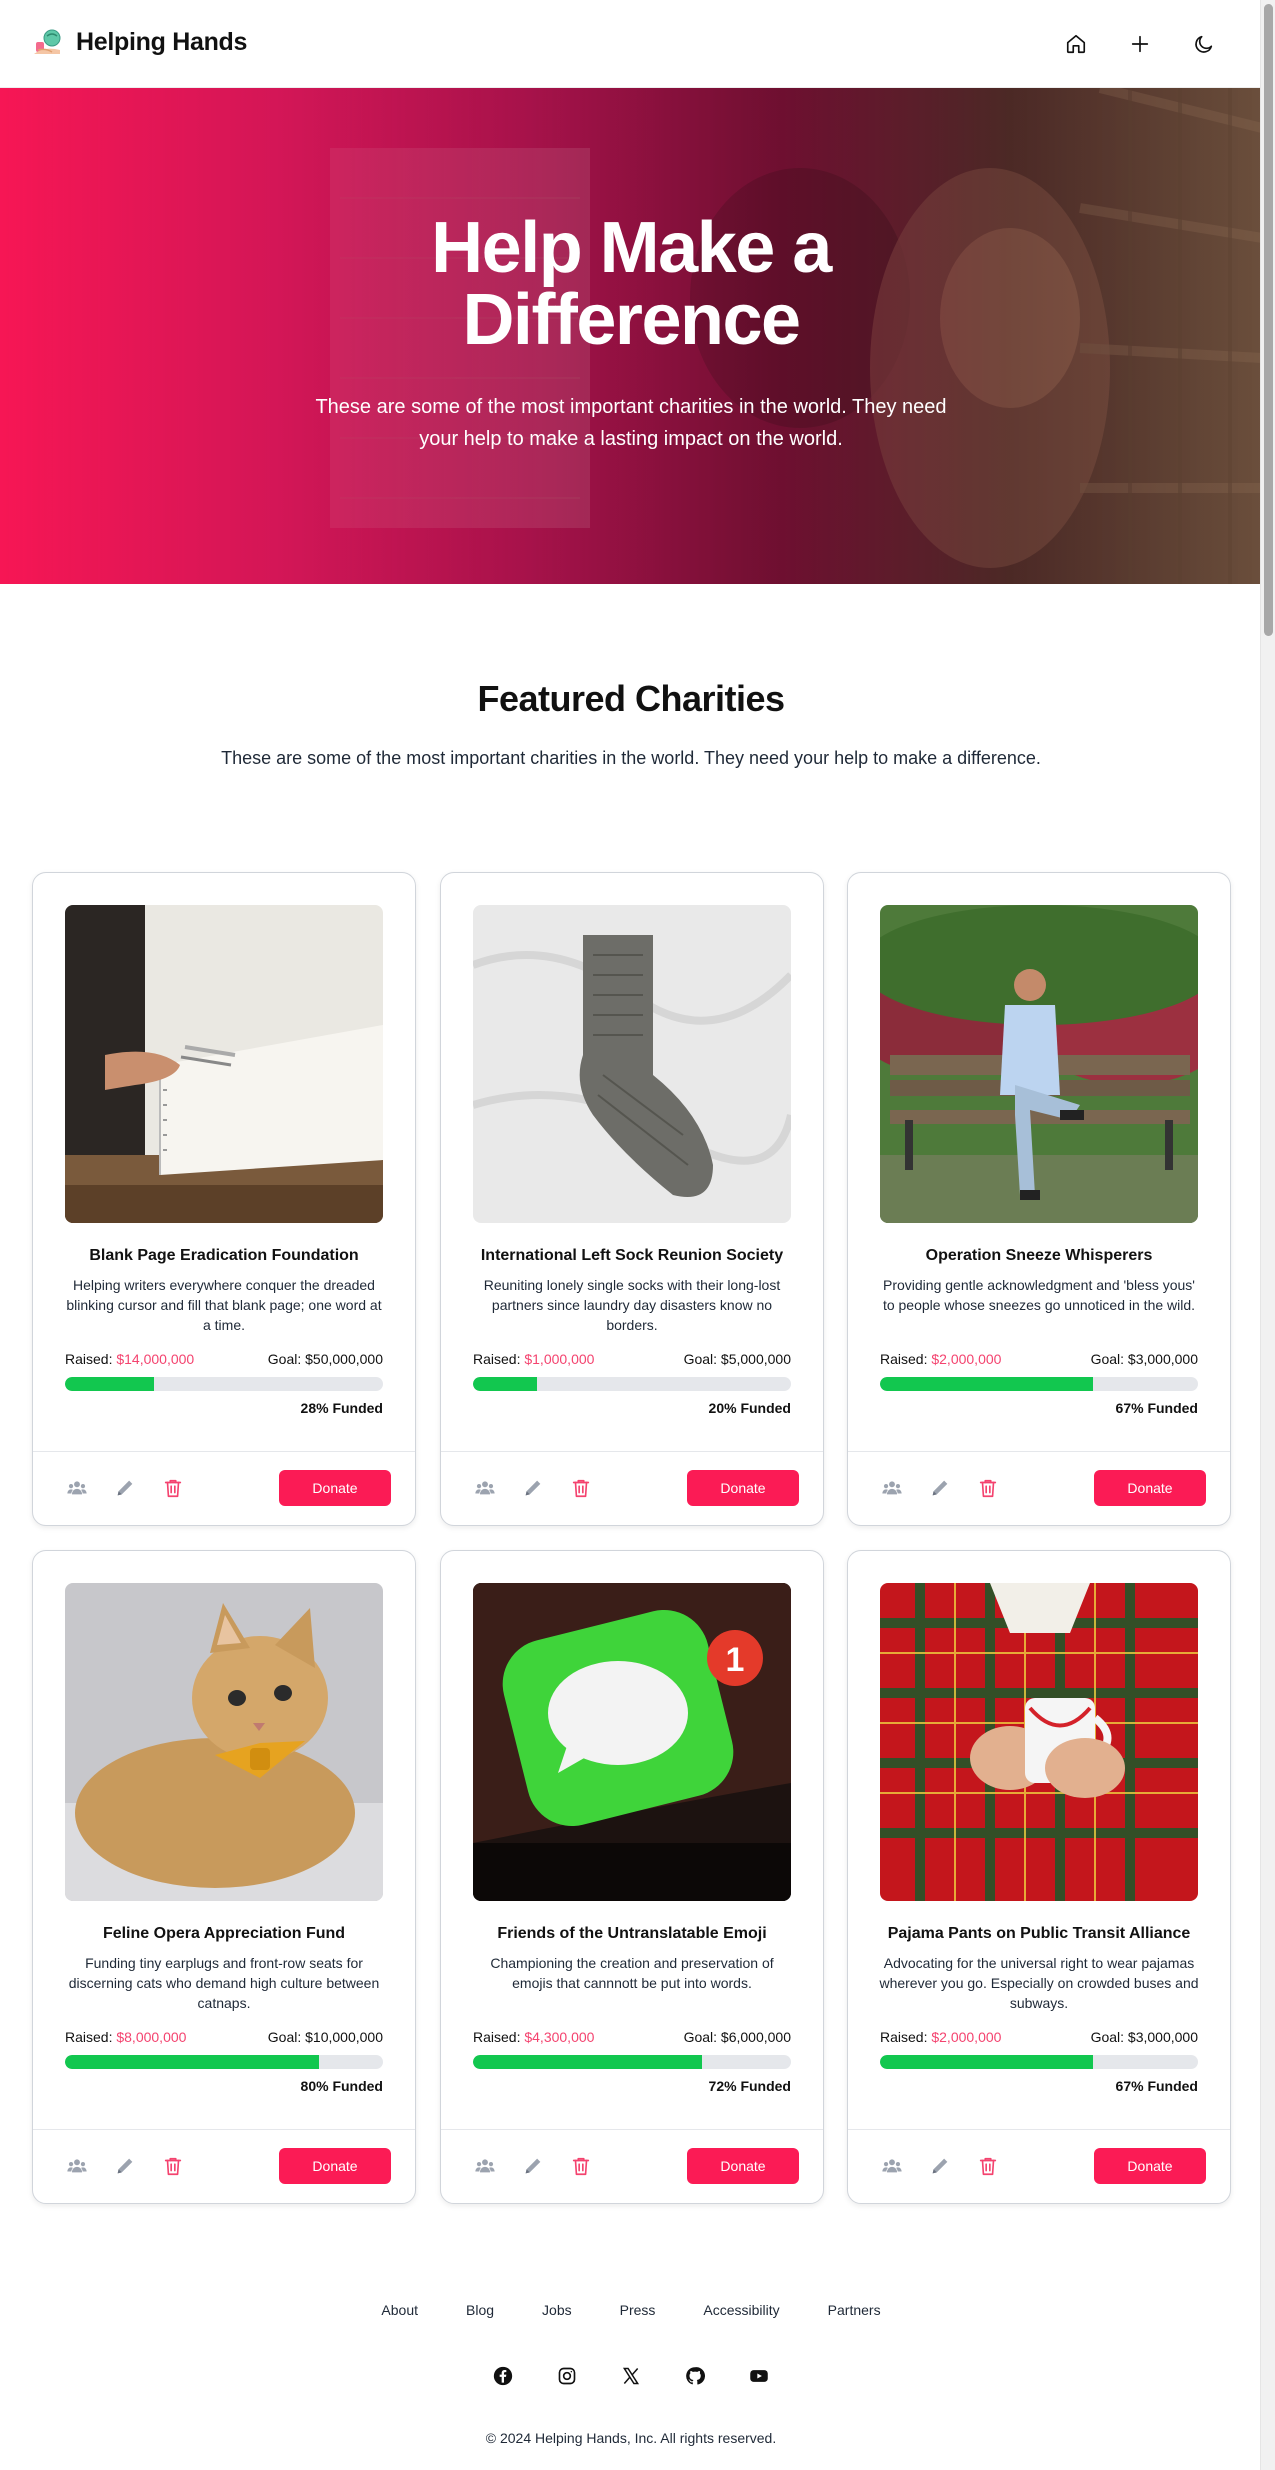  Describe the element at coordinates (567, 2376) in the screenshot. I see `instagram-icon` at that location.